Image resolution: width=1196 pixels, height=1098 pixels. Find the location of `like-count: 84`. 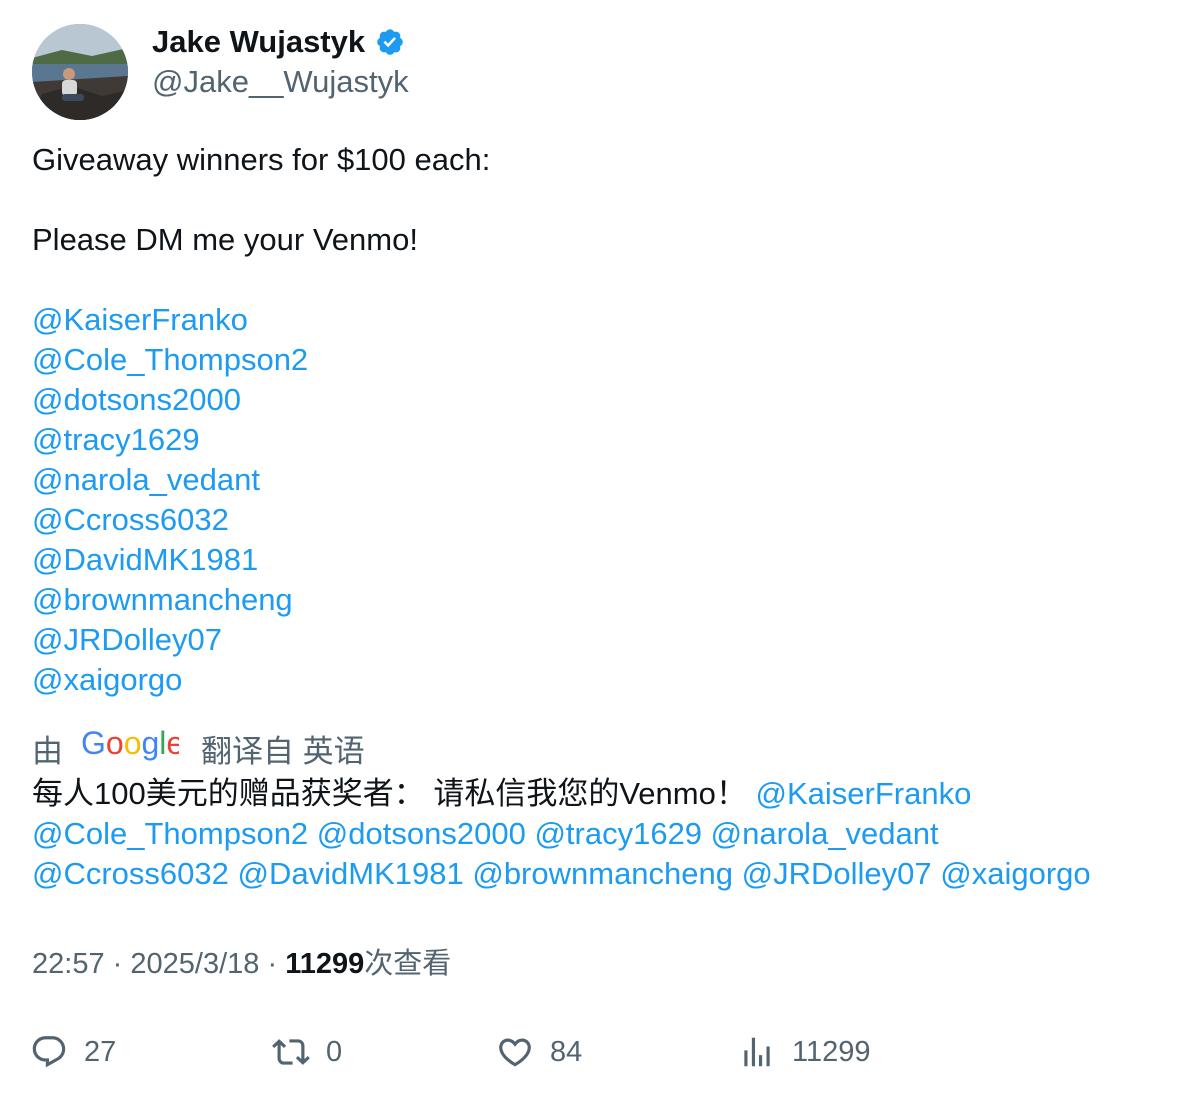

like-count: 84 is located at coordinates (566, 1051).